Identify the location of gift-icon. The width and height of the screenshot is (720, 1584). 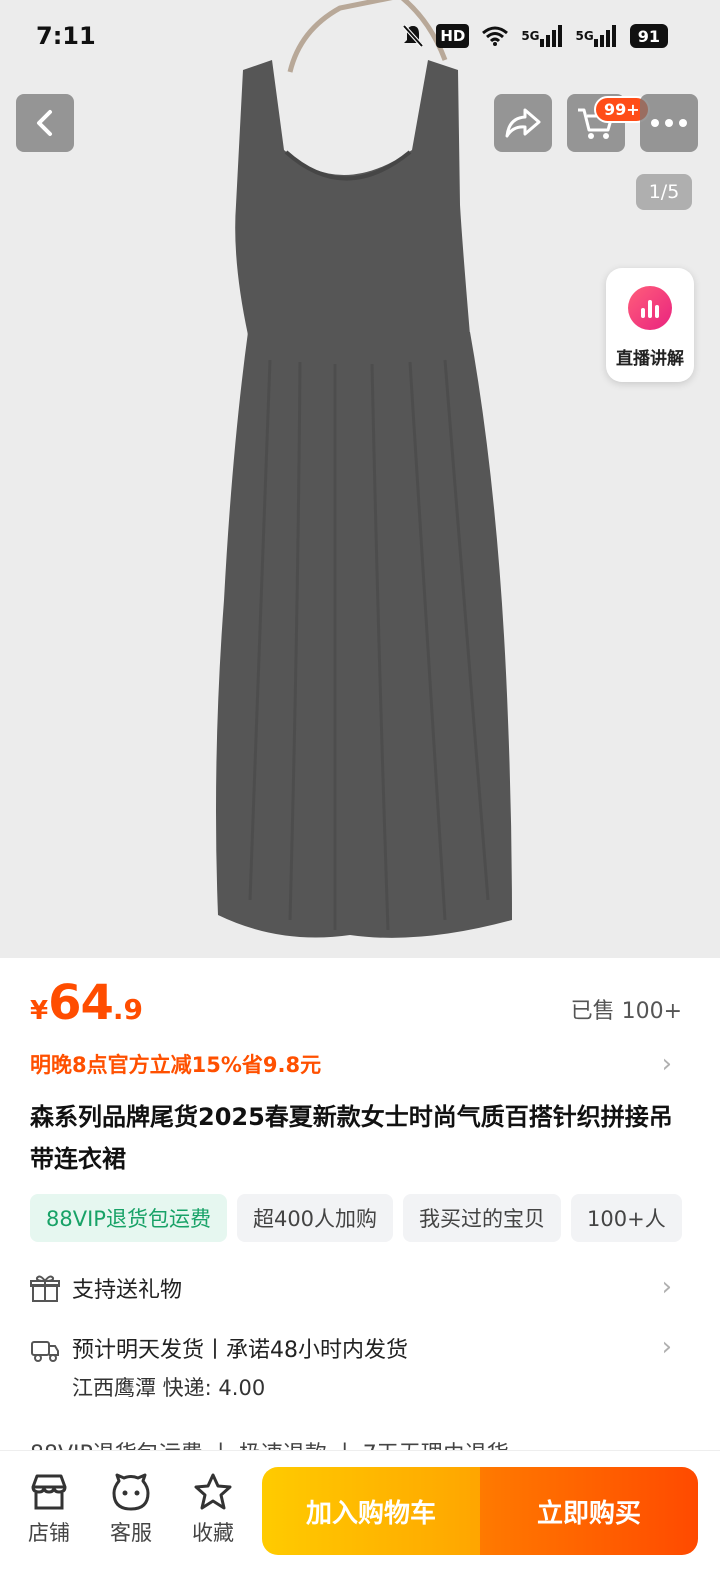
(45, 1288).